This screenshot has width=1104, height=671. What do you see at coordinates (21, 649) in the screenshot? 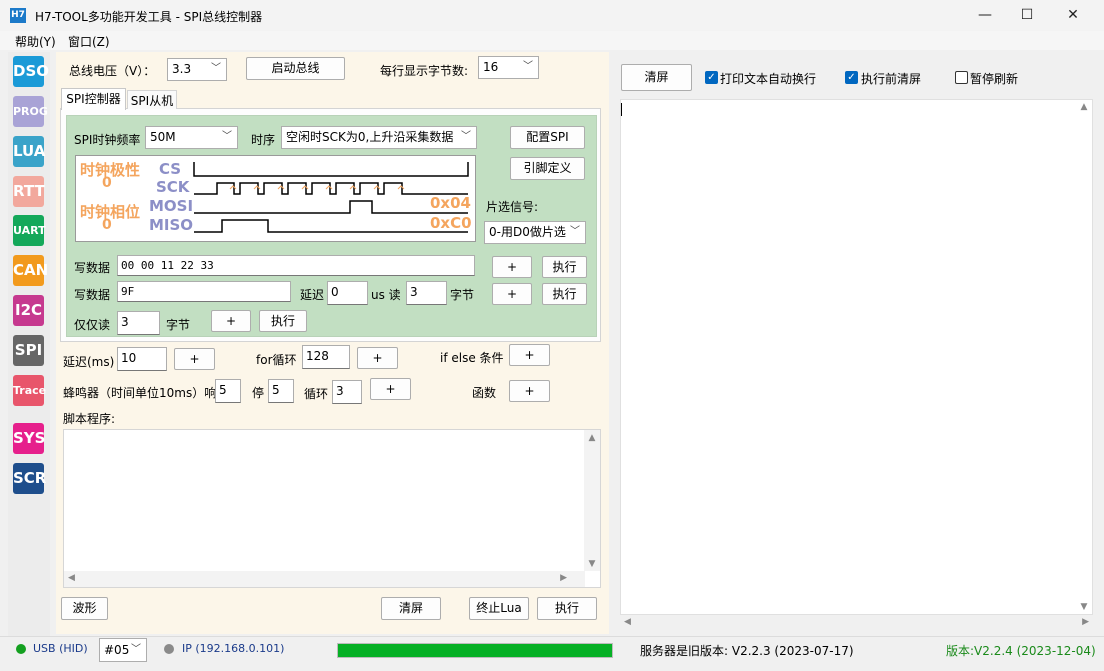
I see `usb-status-dot` at bounding box center [21, 649].